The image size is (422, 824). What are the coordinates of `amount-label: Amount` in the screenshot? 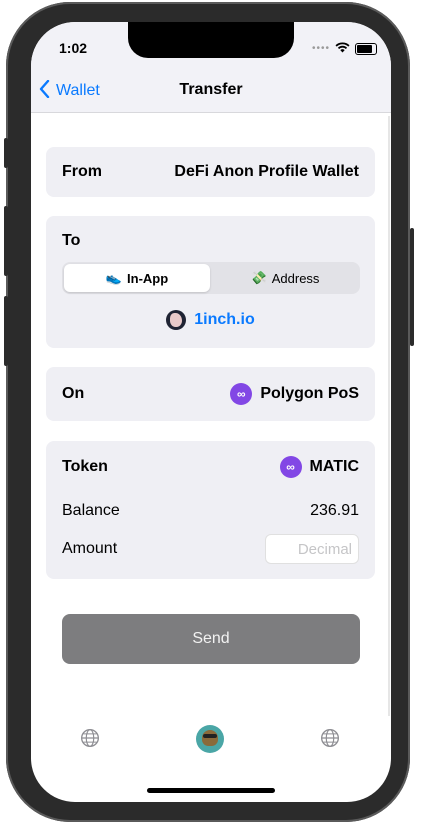 It's located at (90, 548).